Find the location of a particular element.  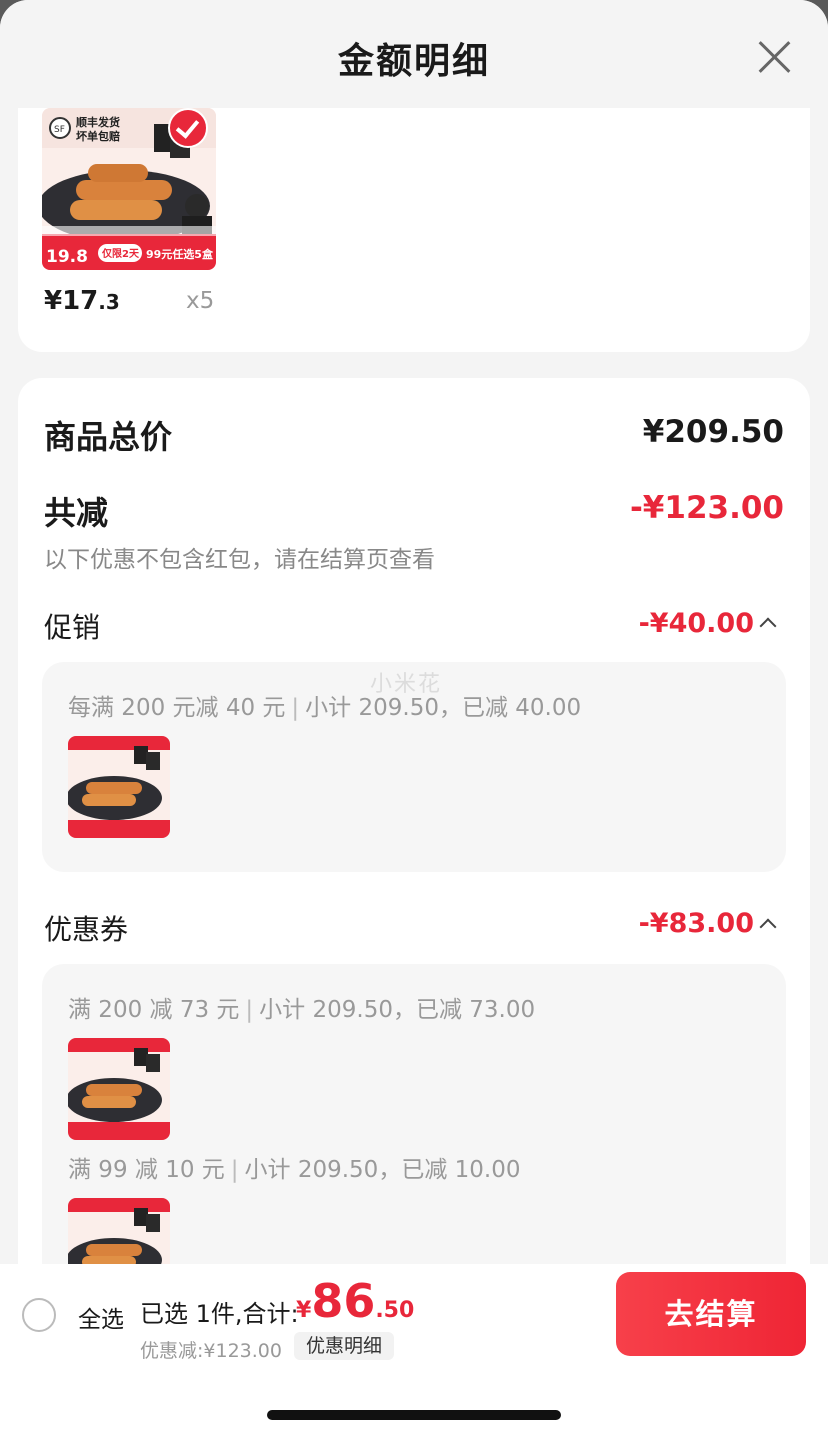

coupon-rule-1-text: 满 200 减 73 元 is located at coordinates (154, 1010).